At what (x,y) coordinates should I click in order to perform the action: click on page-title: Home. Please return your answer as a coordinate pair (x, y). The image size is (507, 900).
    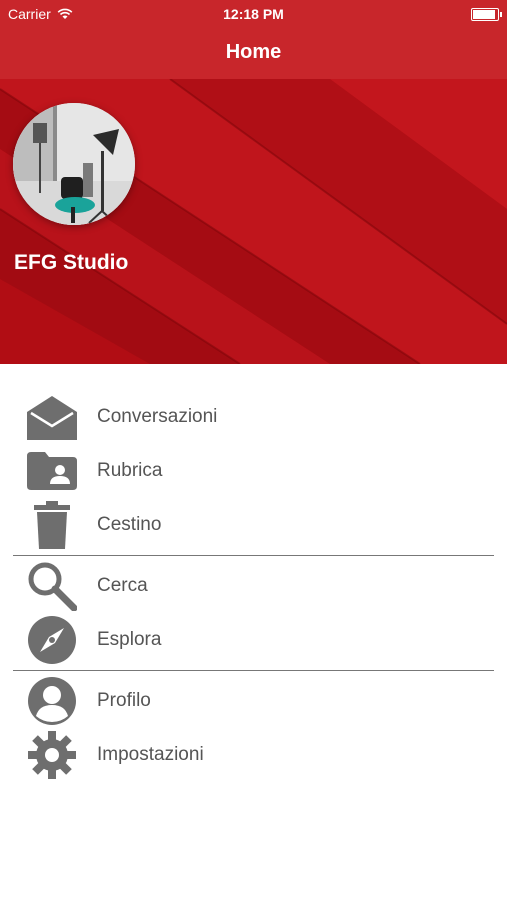
    Looking at the image, I should click on (253, 52).